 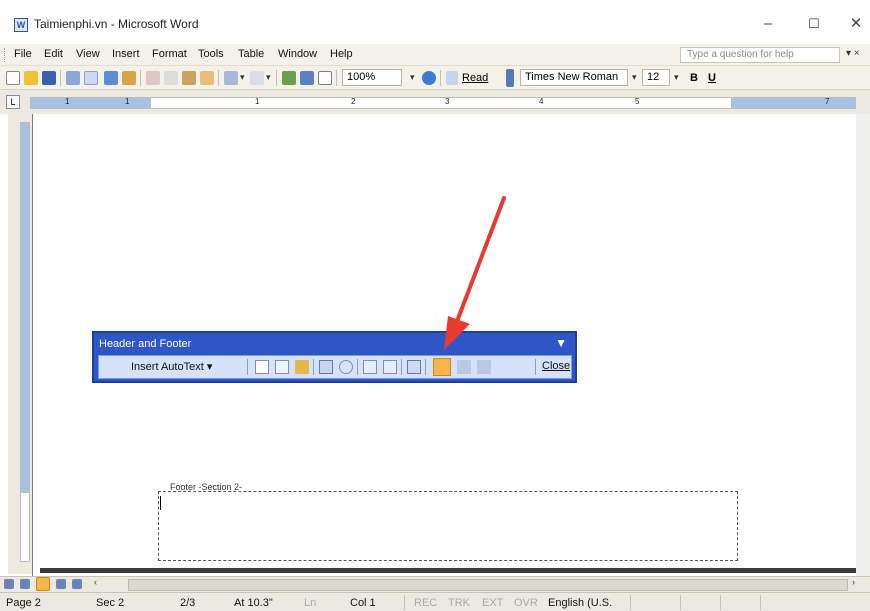 What do you see at coordinates (61, 584) in the screenshot?
I see `outline-view-icon` at bounding box center [61, 584].